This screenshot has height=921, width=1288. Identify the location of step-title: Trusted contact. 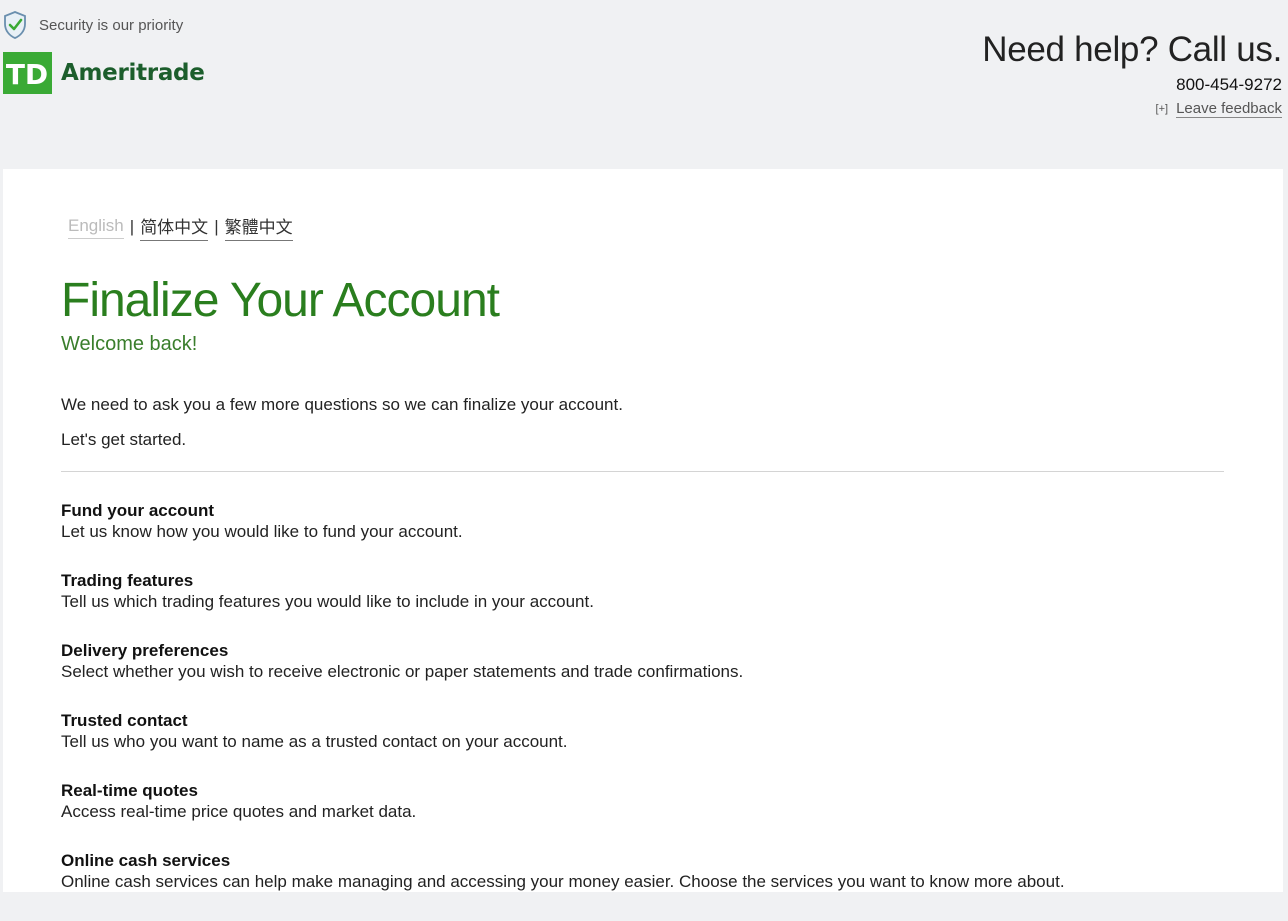
(124, 720).